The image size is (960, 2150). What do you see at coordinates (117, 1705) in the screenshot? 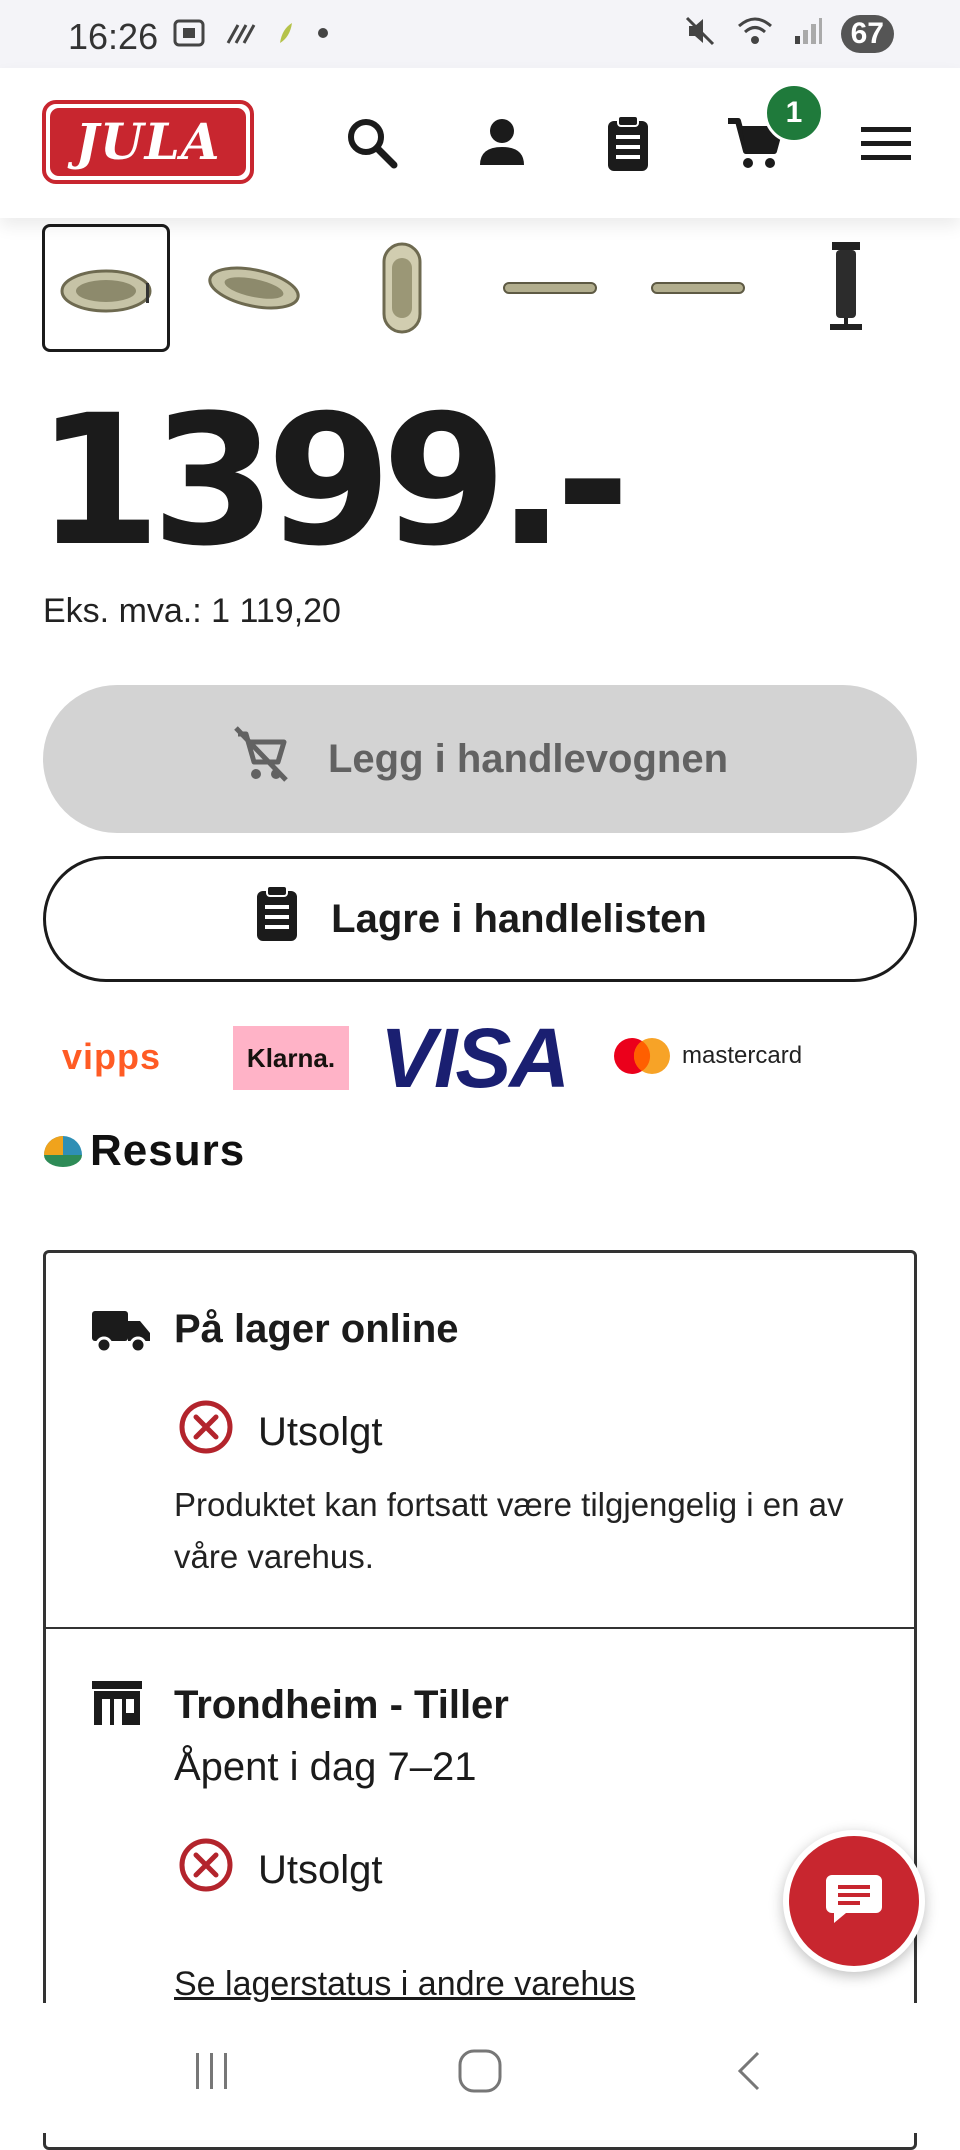
I see `store-icon` at bounding box center [117, 1705].